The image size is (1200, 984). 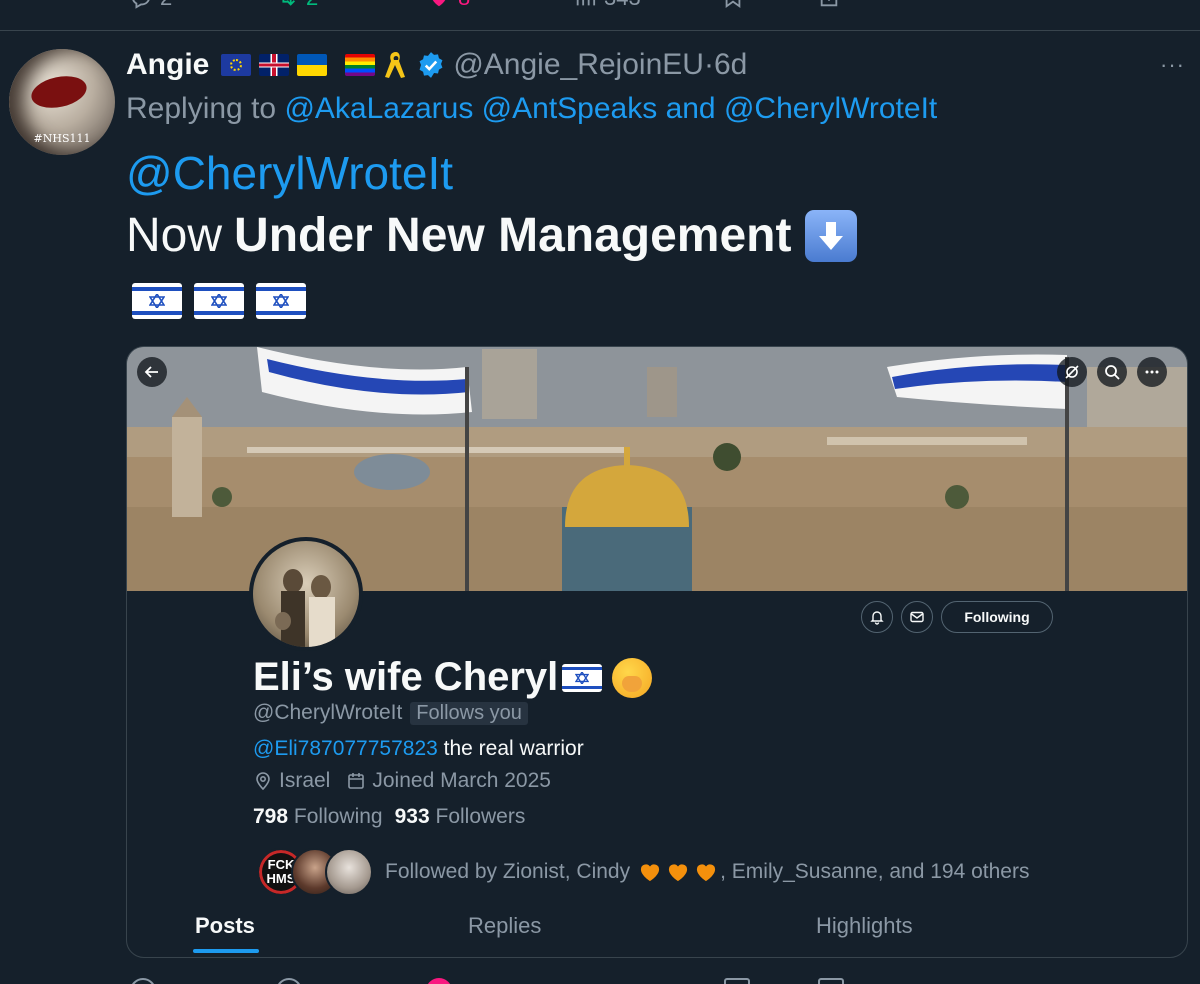 I want to click on reply-mention-akalazarus: @AkaLazarus, so click(x=378, y=108).